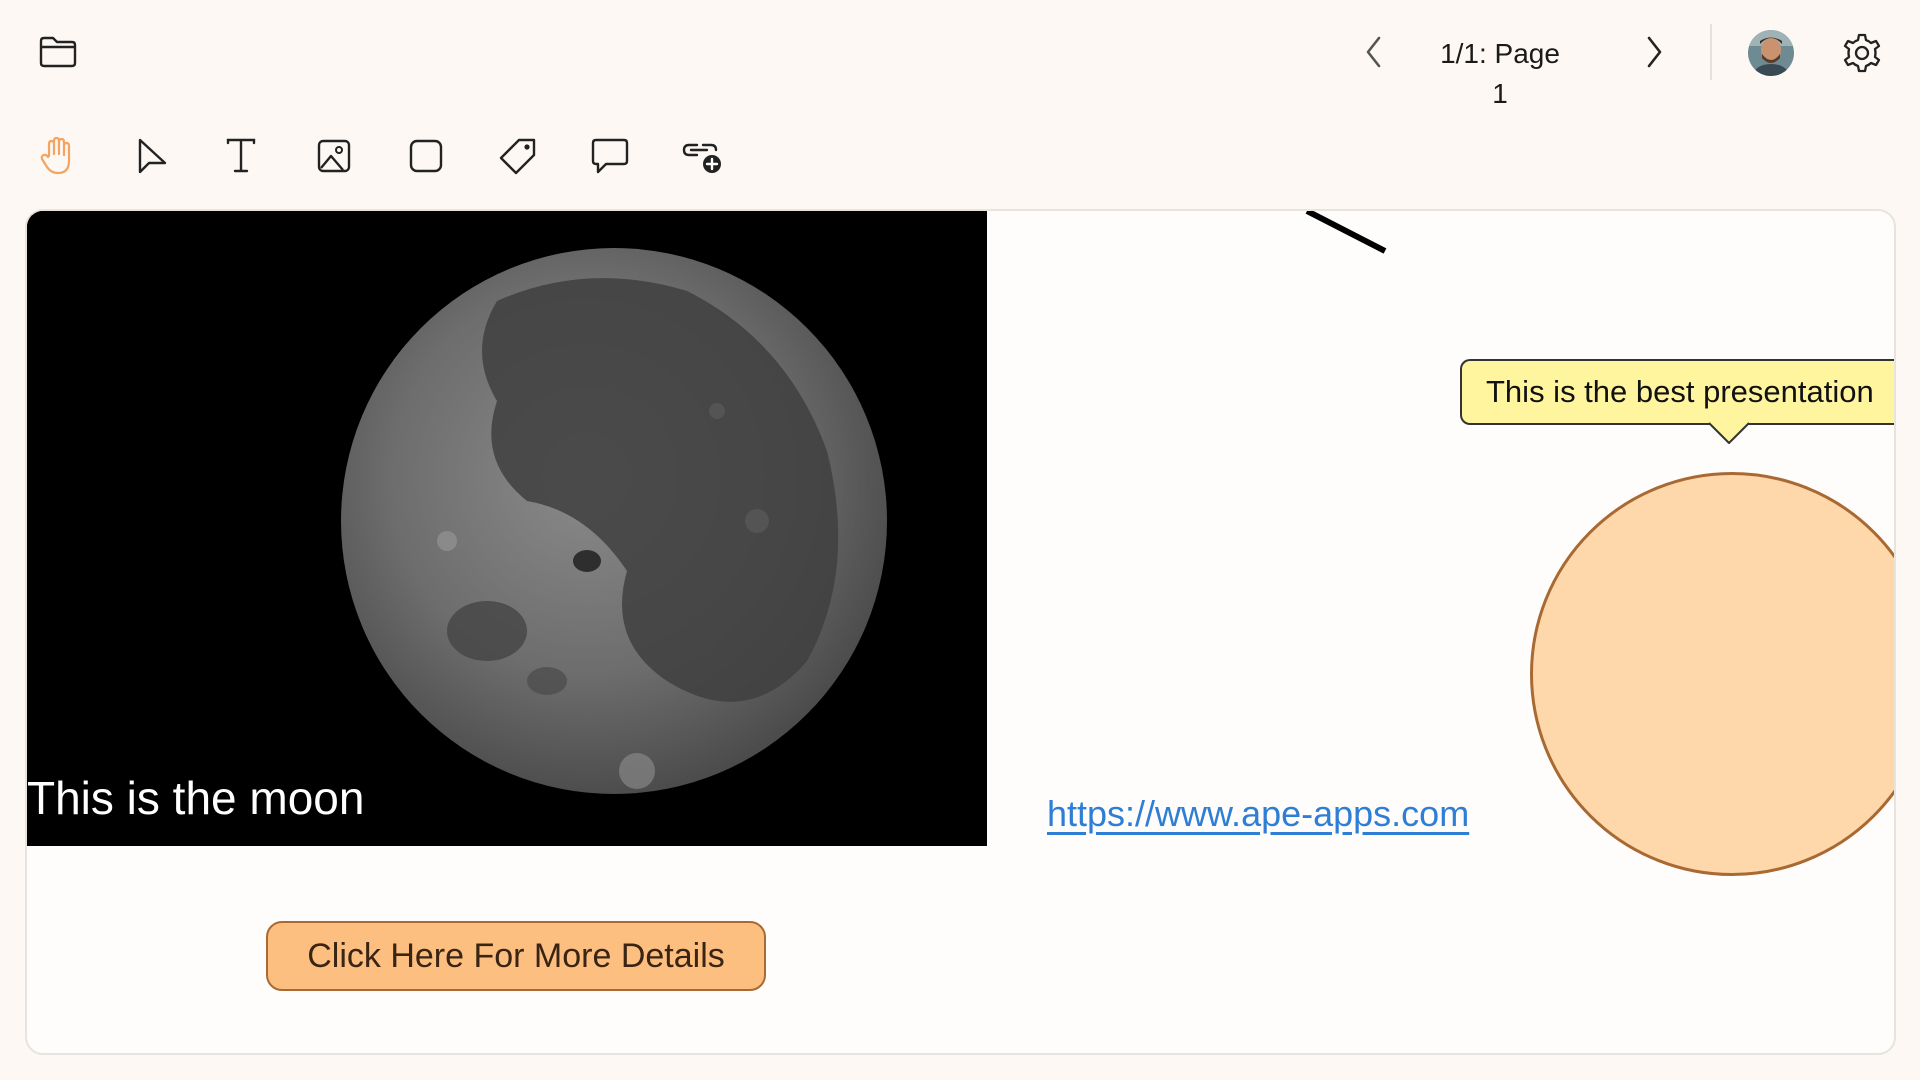  I want to click on drawn-line, so click(1337, 236).